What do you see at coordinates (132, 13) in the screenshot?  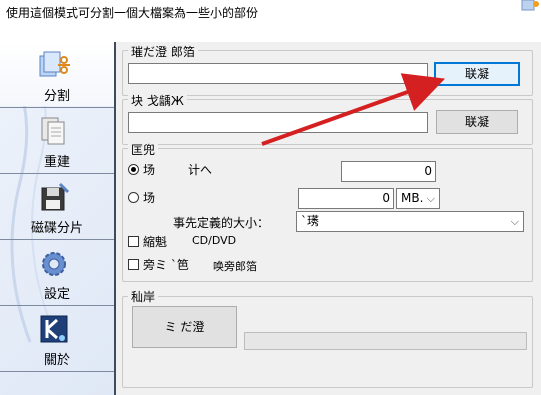 I see `mode-description: 使用這個模式可分割一個大檔案為一些小的部份` at bounding box center [132, 13].